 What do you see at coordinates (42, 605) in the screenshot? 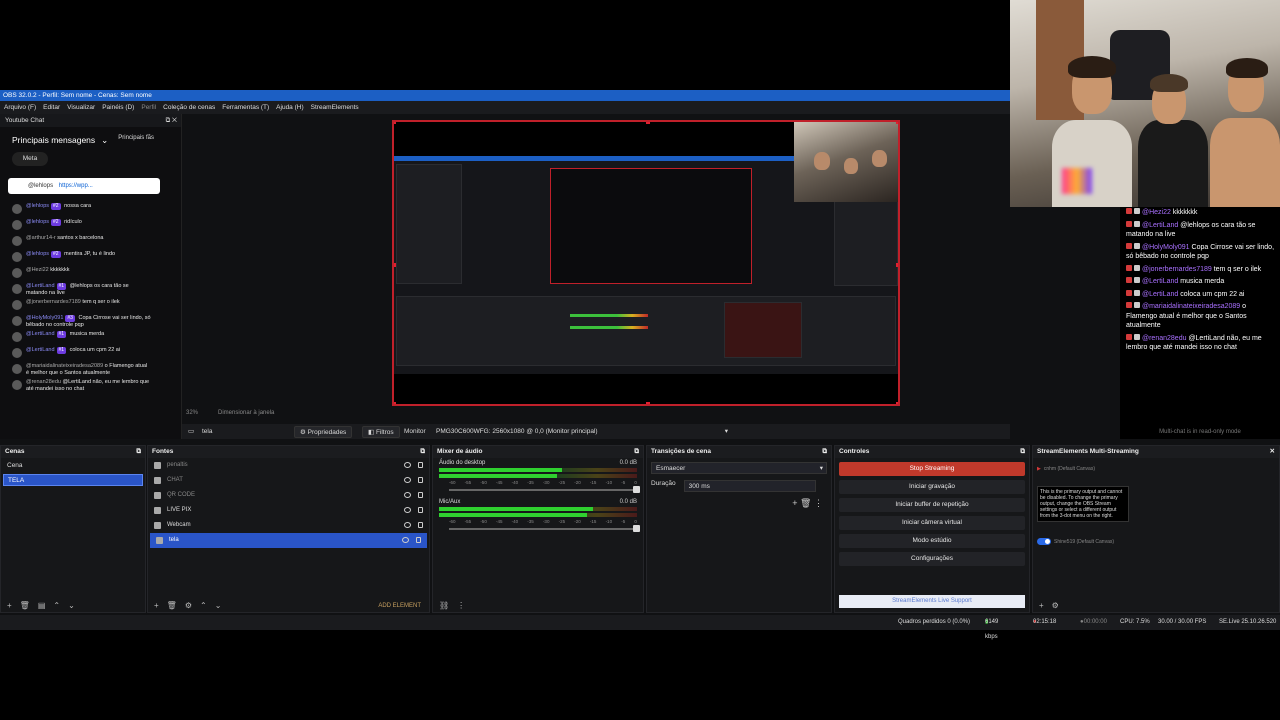
I see `filter-icon: ▤` at bounding box center [42, 605].